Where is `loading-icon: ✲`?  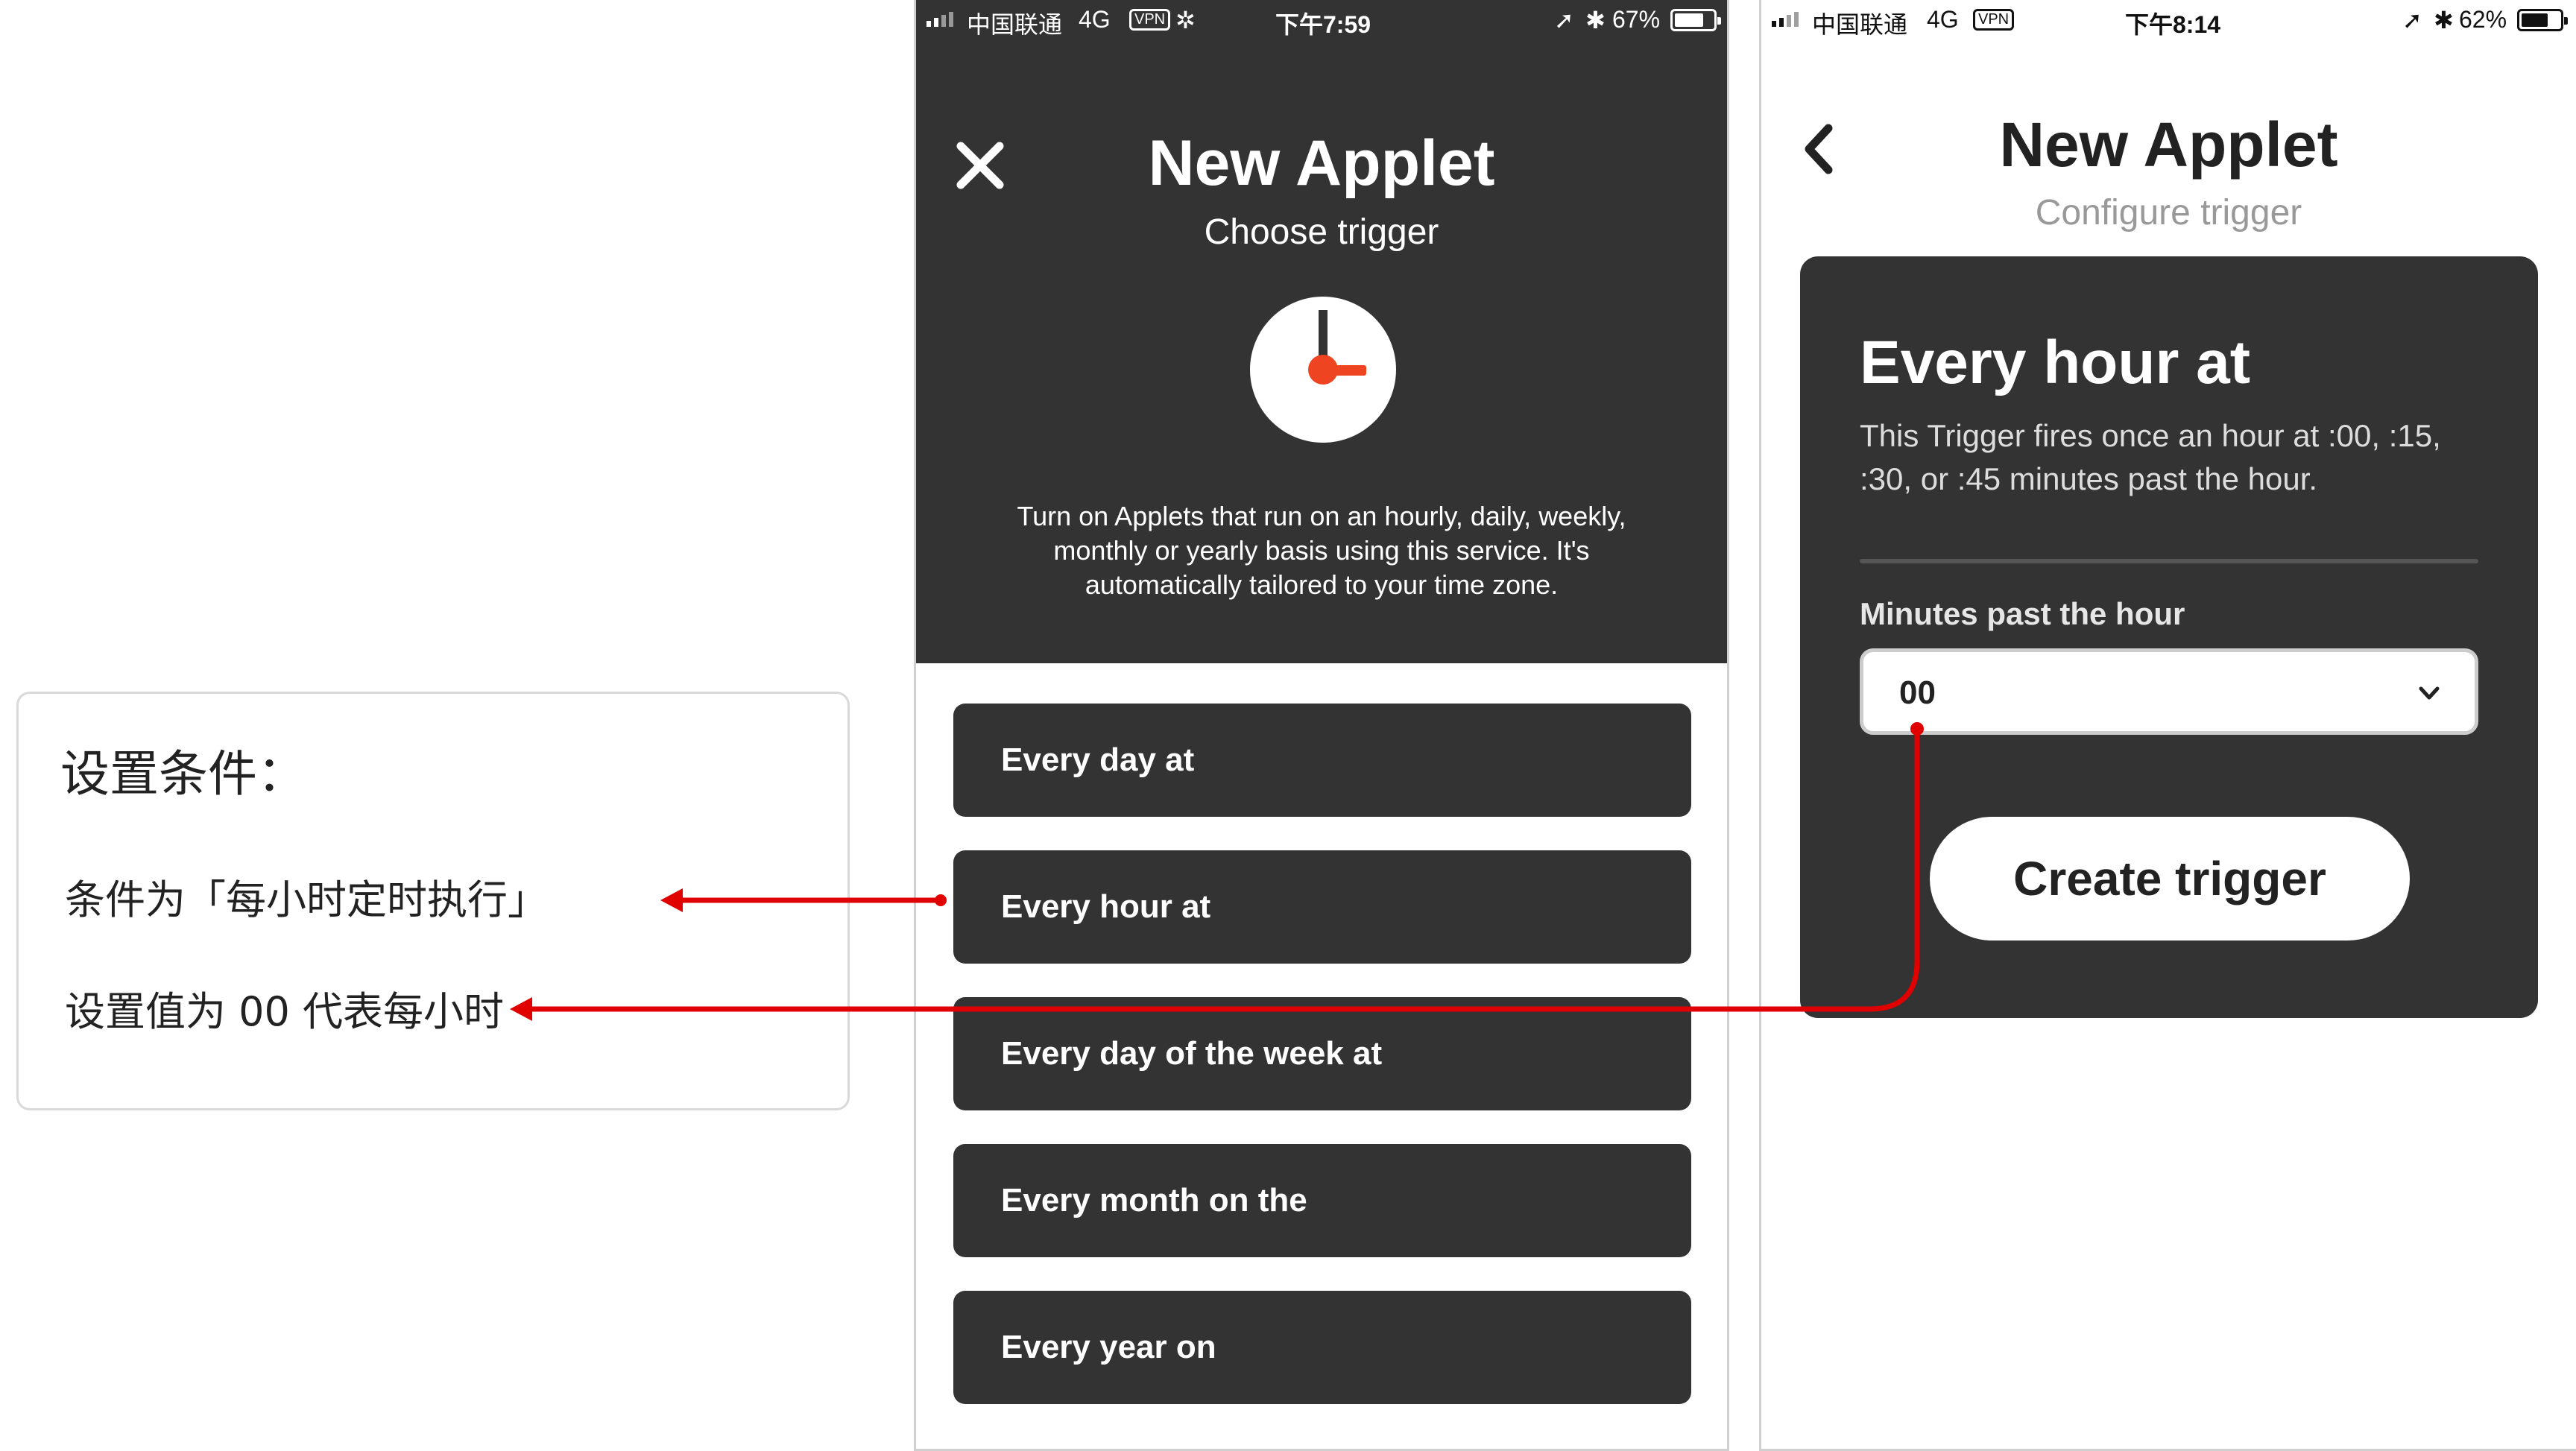
loading-icon: ✲ is located at coordinates (1186, 20).